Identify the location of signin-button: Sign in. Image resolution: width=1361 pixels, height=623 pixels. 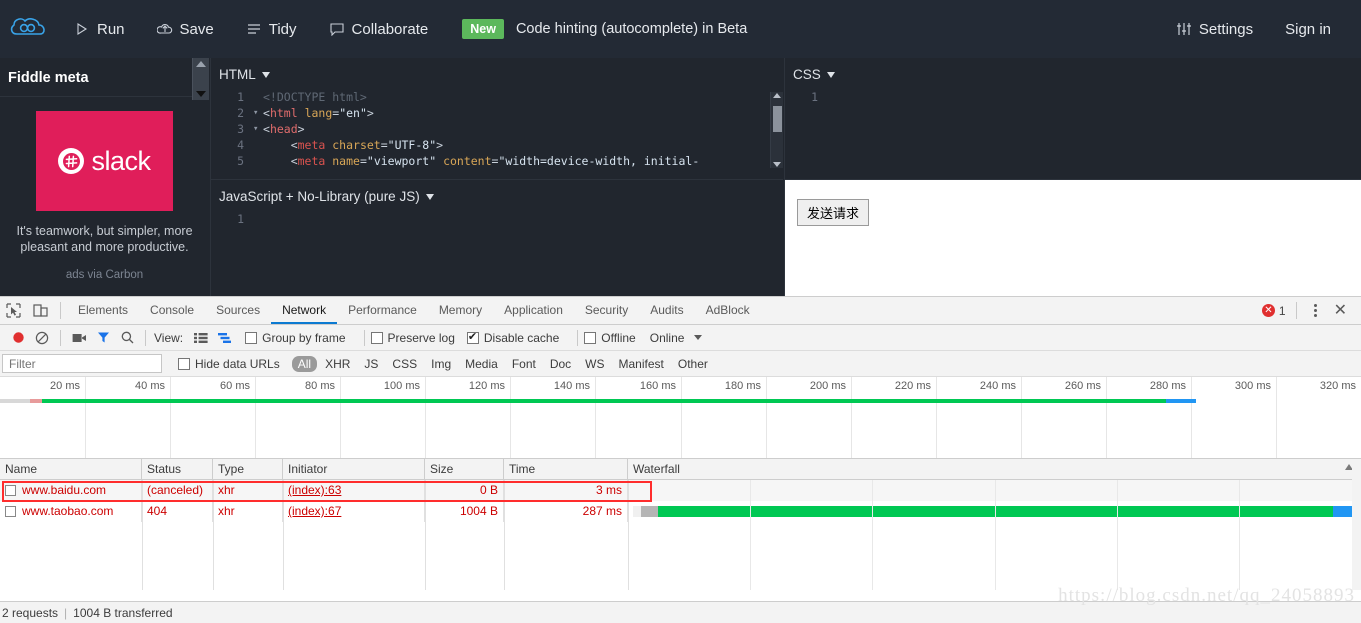
(1308, 29).